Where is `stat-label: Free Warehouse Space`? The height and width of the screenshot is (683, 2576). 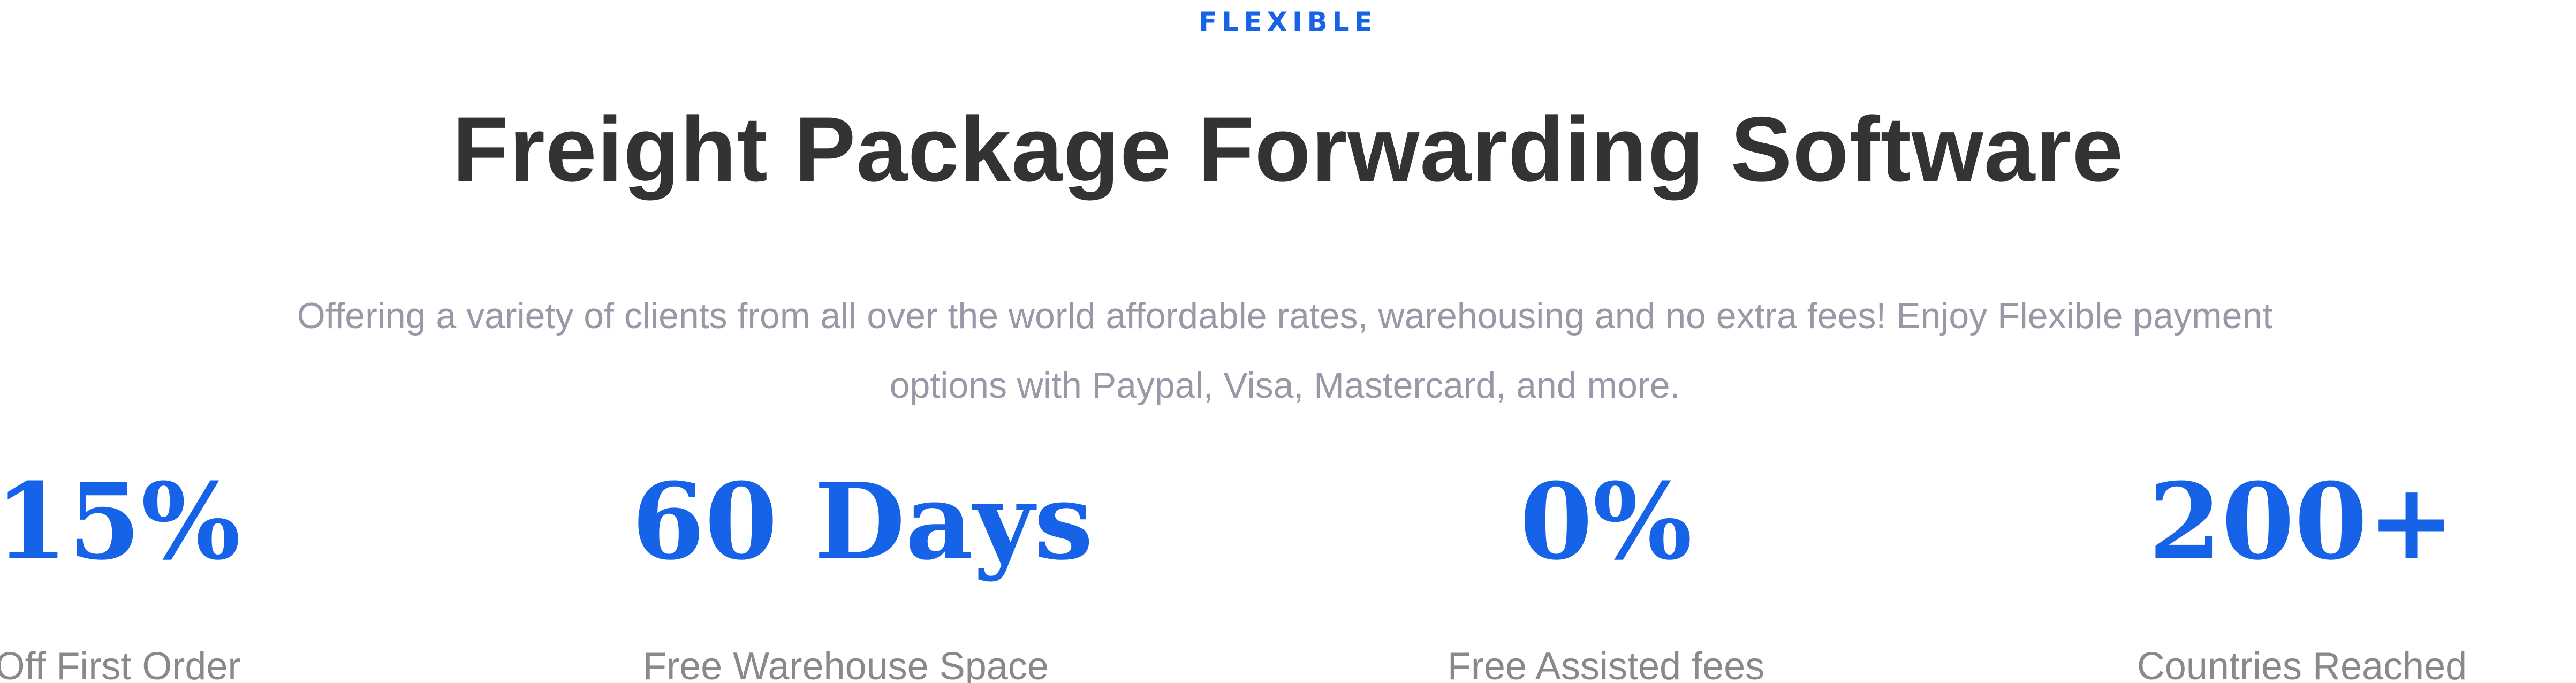
stat-label: Free Warehouse Space is located at coordinates (846, 664).